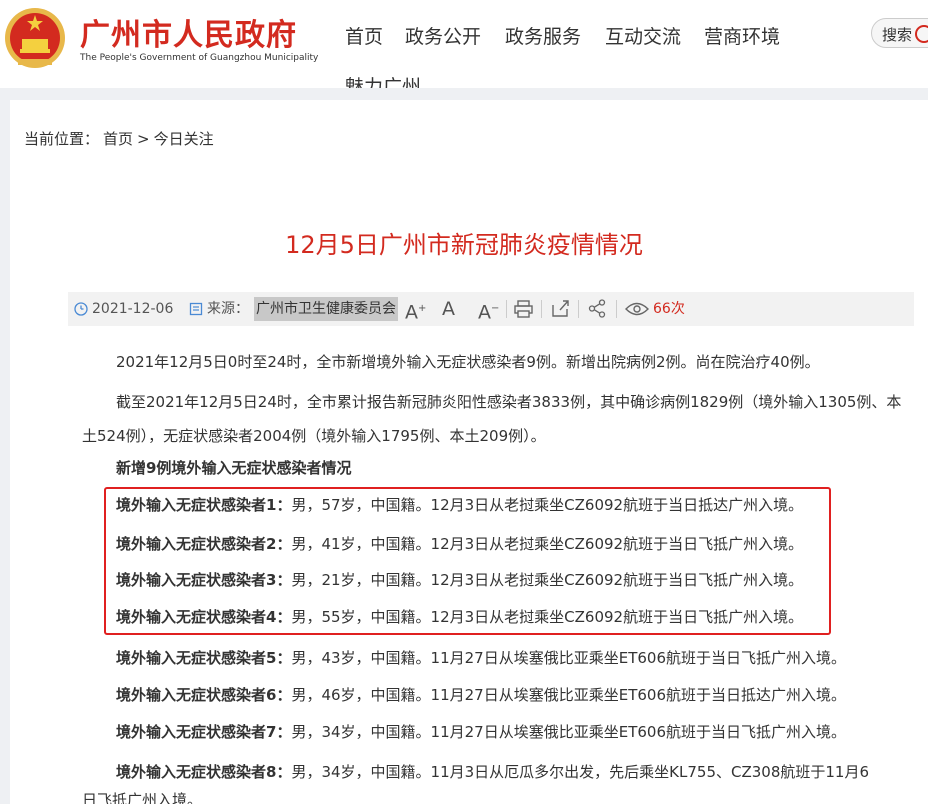  I want to click on font-reset-icon: A, so click(448, 309).